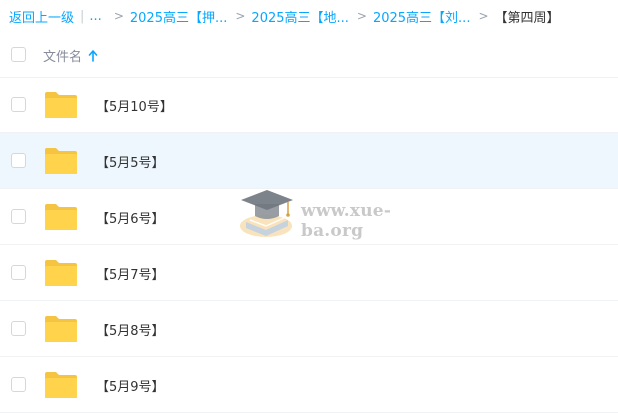 Image resolution: width=618 pixels, height=413 pixels. What do you see at coordinates (309, 217) in the screenshot?
I see `file-row: 【5月6号】` at bounding box center [309, 217].